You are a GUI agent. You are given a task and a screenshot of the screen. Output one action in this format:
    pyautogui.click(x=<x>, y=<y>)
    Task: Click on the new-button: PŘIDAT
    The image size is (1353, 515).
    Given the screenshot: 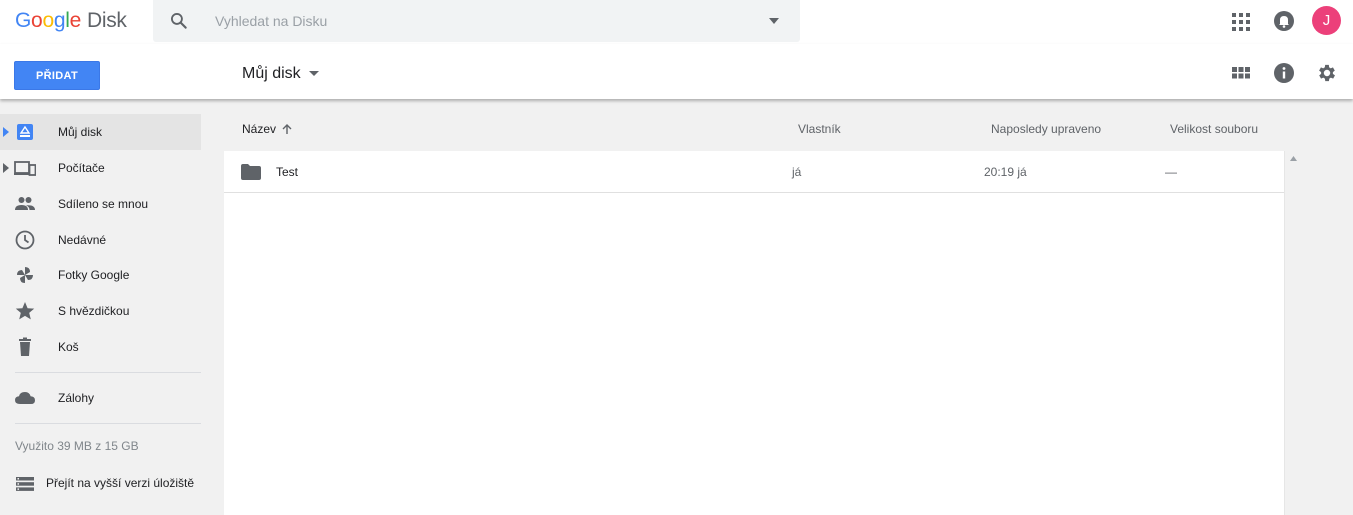 What is the action you would take?
    pyautogui.click(x=57, y=75)
    